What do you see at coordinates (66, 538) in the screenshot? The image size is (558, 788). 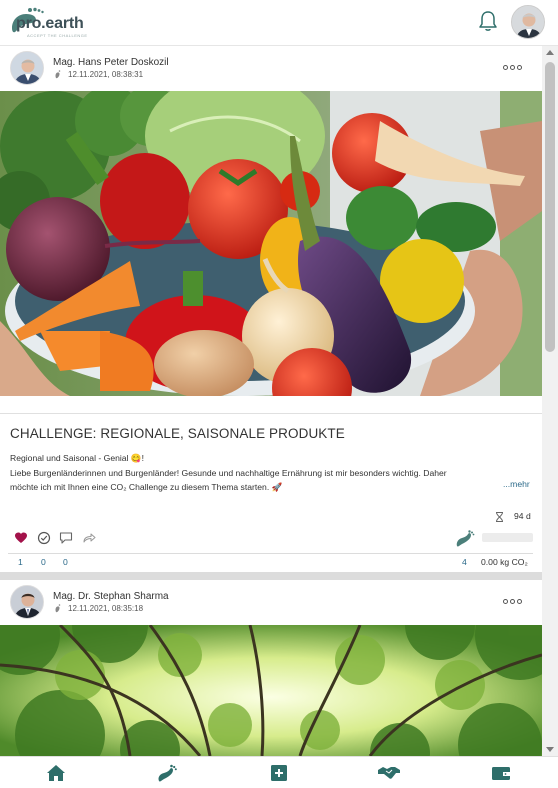 I see `comment-icon` at bounding box center [66, 538].